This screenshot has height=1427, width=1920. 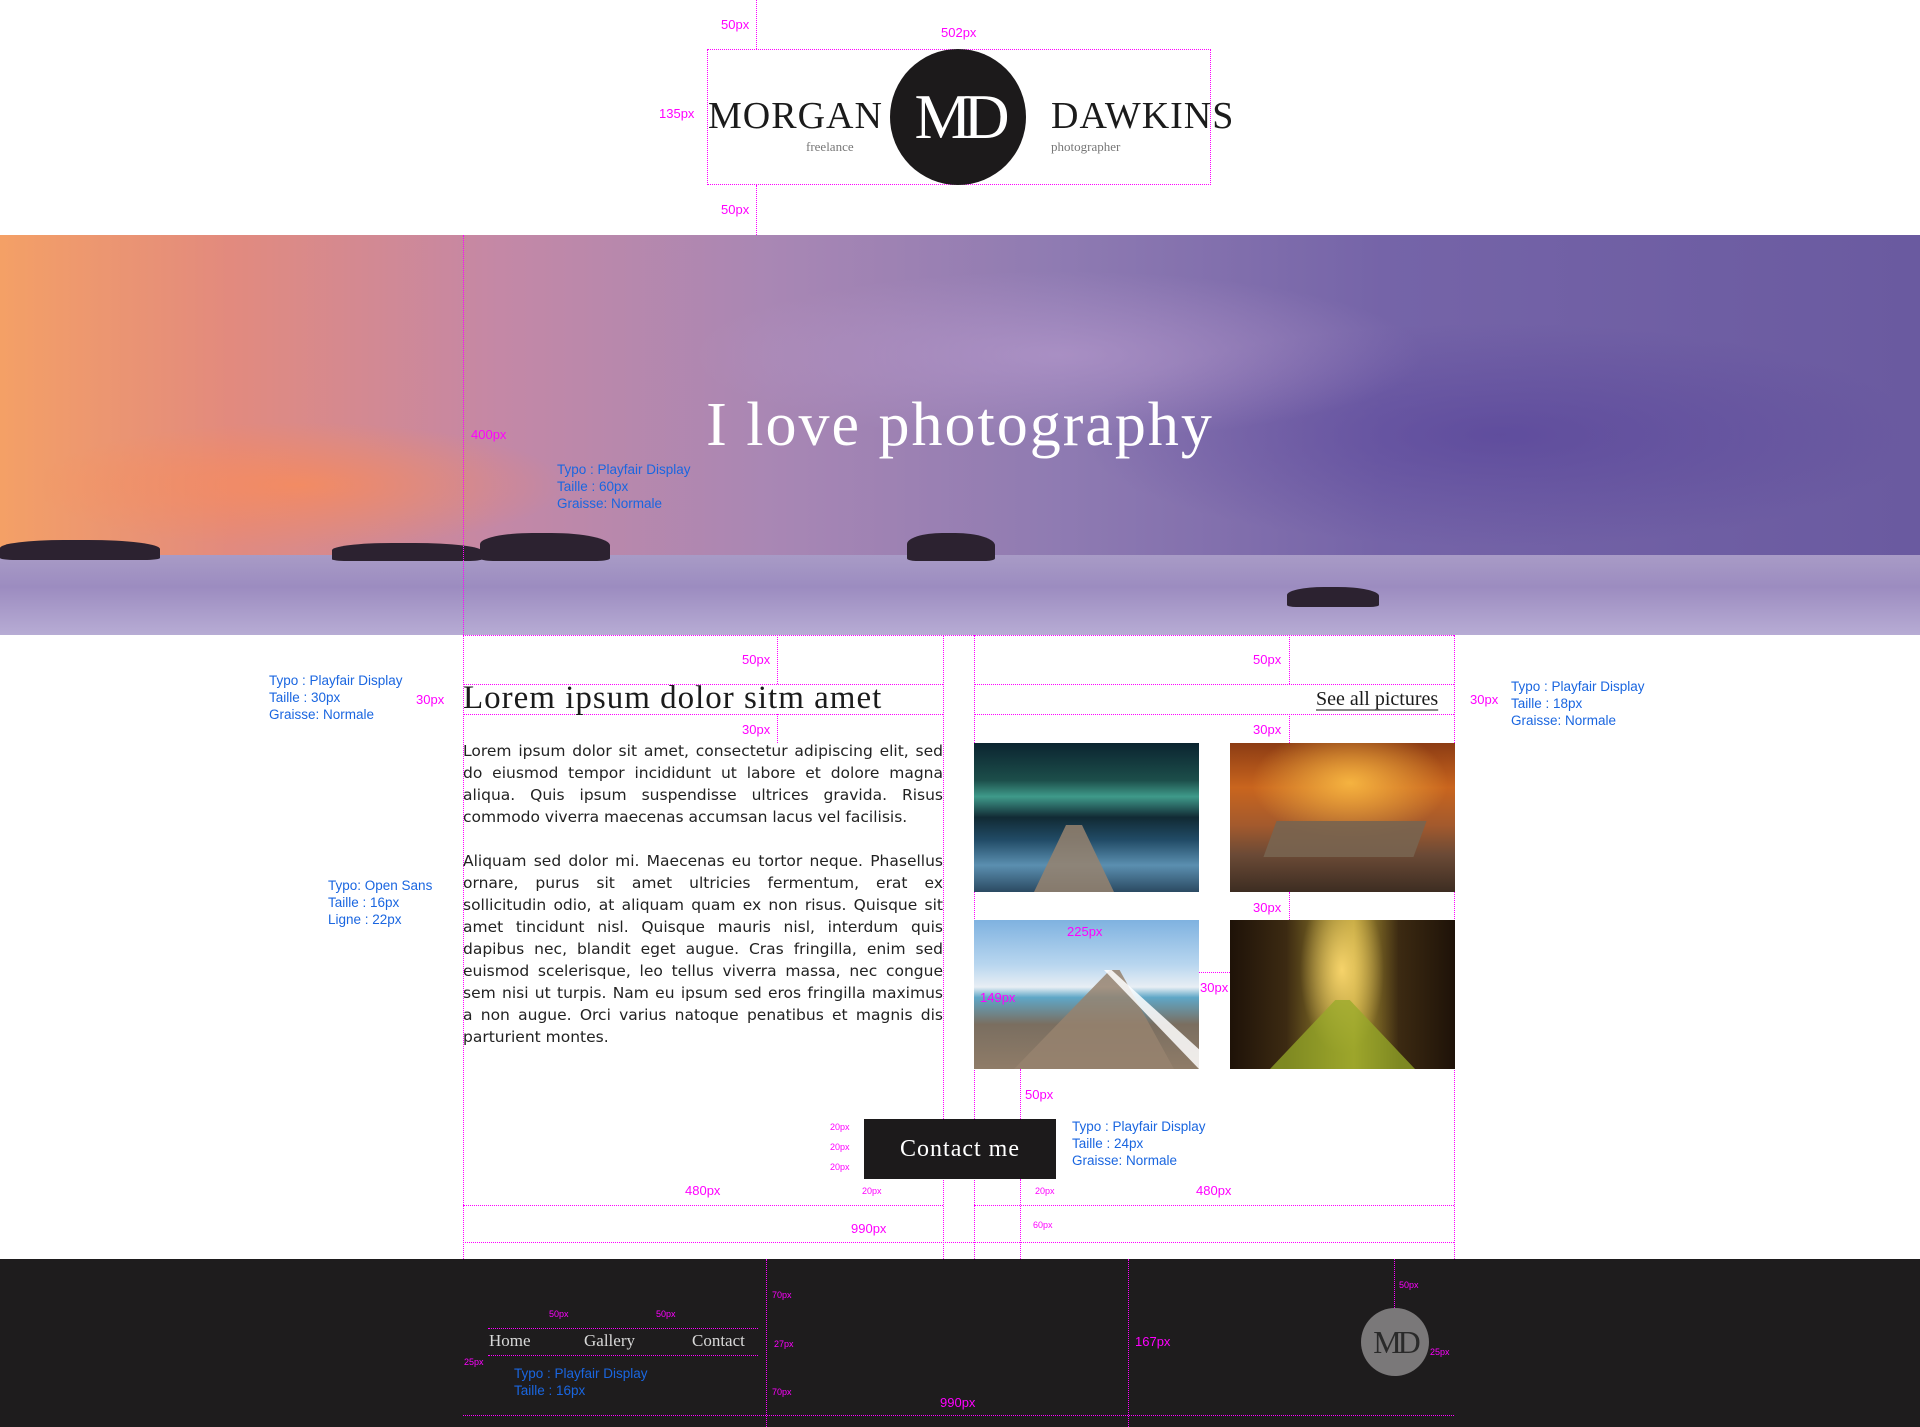 What do you see at coordinates (756, 210) in the screenshot?
I see `guide-logo-bottom-margin` at bounding box center [756, 210].